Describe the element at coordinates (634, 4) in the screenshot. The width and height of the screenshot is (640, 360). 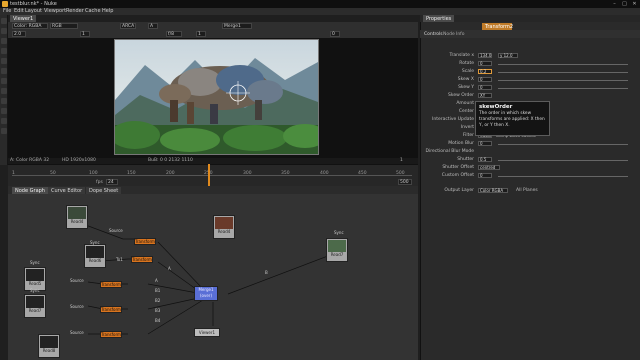
I see `close-button: ✕` at that location.